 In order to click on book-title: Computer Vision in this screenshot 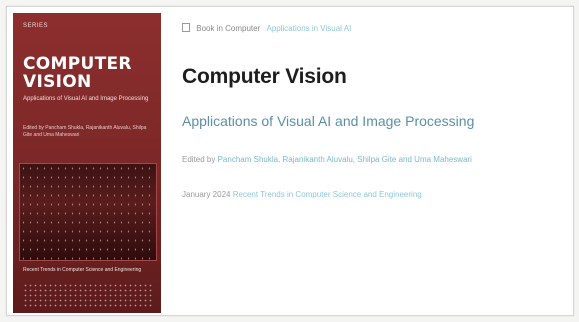, I will do `click(264, 77)`.